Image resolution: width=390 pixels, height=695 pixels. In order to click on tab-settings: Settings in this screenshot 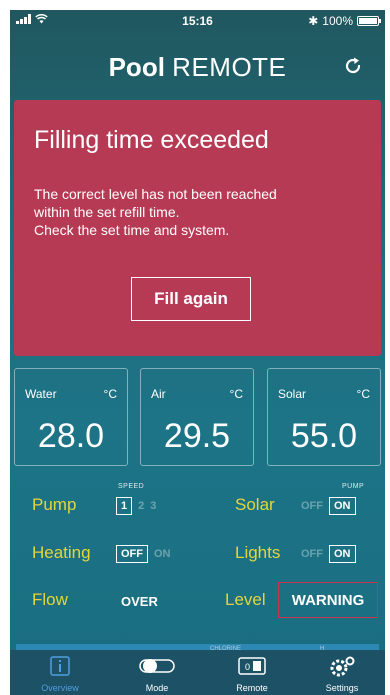, I will do `click(342, 675)`.